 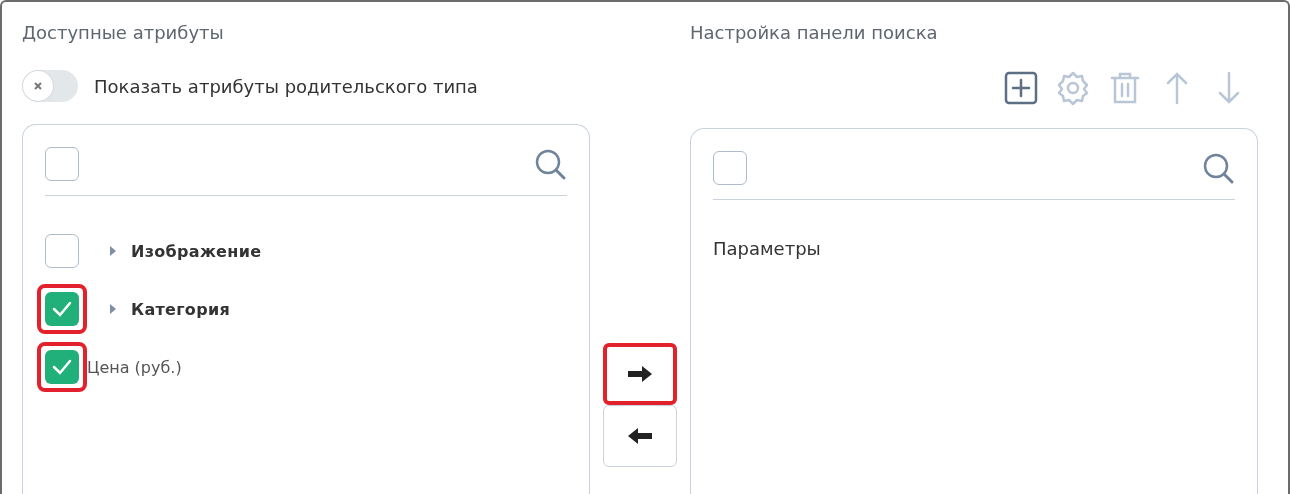 I want to click on close-icon, so click(x=38, y=86).